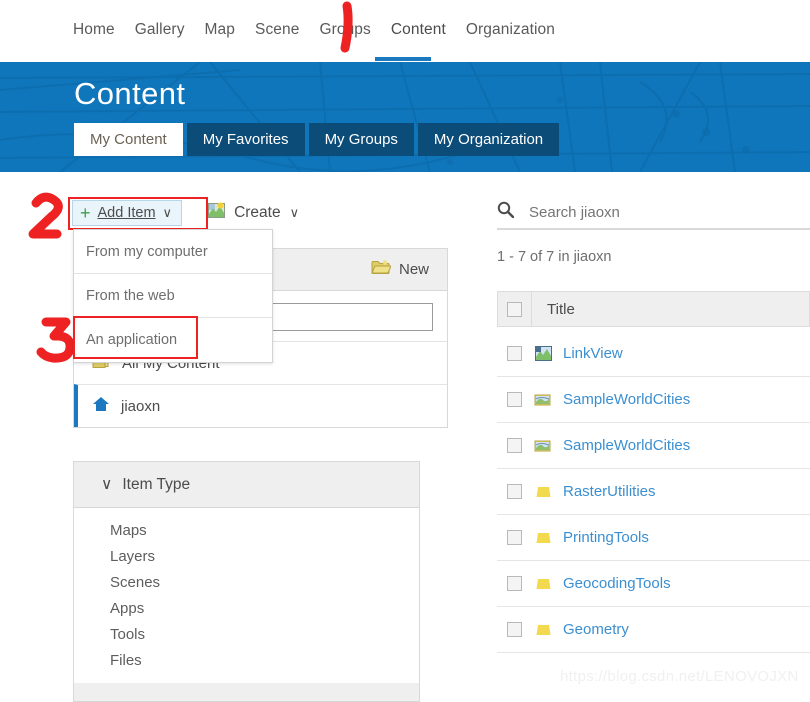 This screenshot has width=810, height=702. Describe the element at coordinates (85, 212) in the screenshot. I see `plus-icon: +` at that location.